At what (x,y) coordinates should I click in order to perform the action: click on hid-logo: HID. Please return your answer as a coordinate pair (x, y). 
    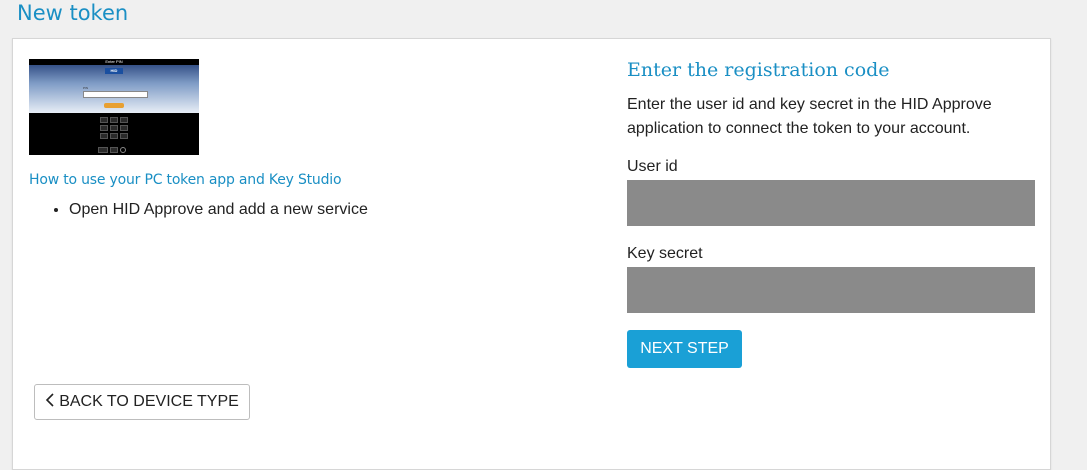
    Looking at the image, I should click on (114, 71).